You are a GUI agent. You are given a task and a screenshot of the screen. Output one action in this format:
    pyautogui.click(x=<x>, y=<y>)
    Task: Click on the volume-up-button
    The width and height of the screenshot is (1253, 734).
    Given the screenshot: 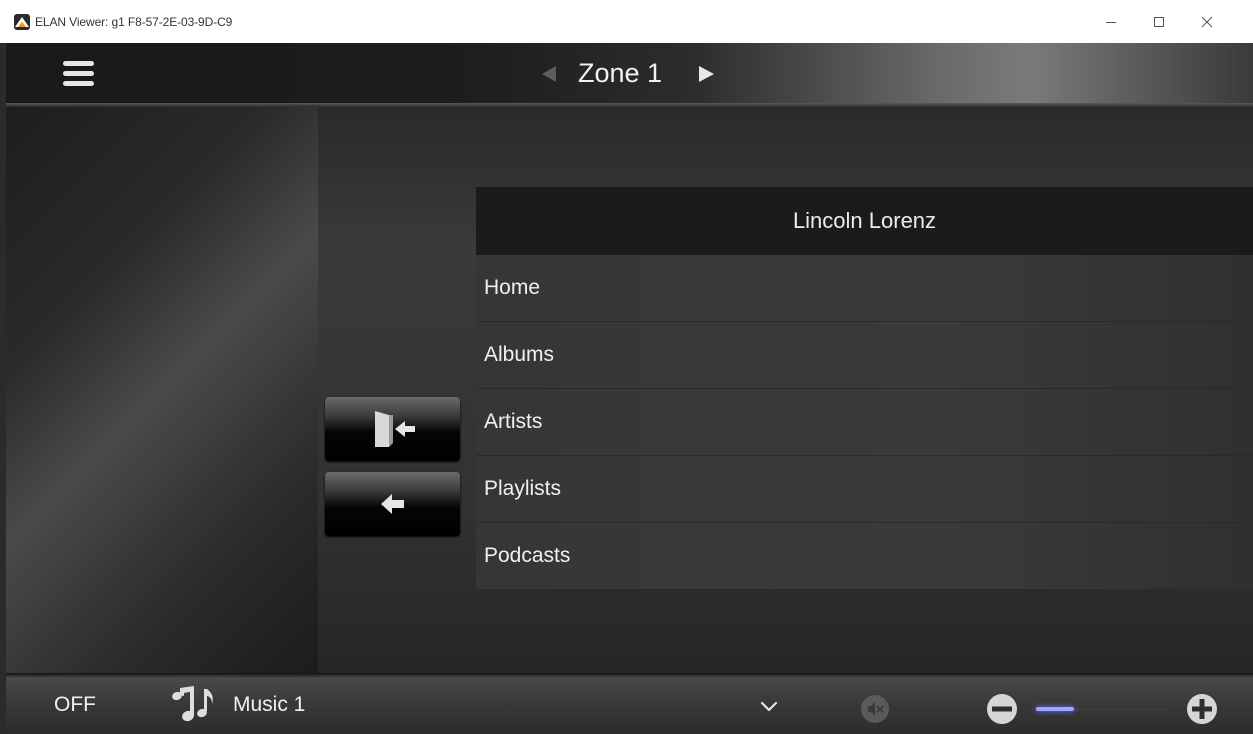 What is the action you would take?
    pyautogui.click(x=1202, y=709)
    